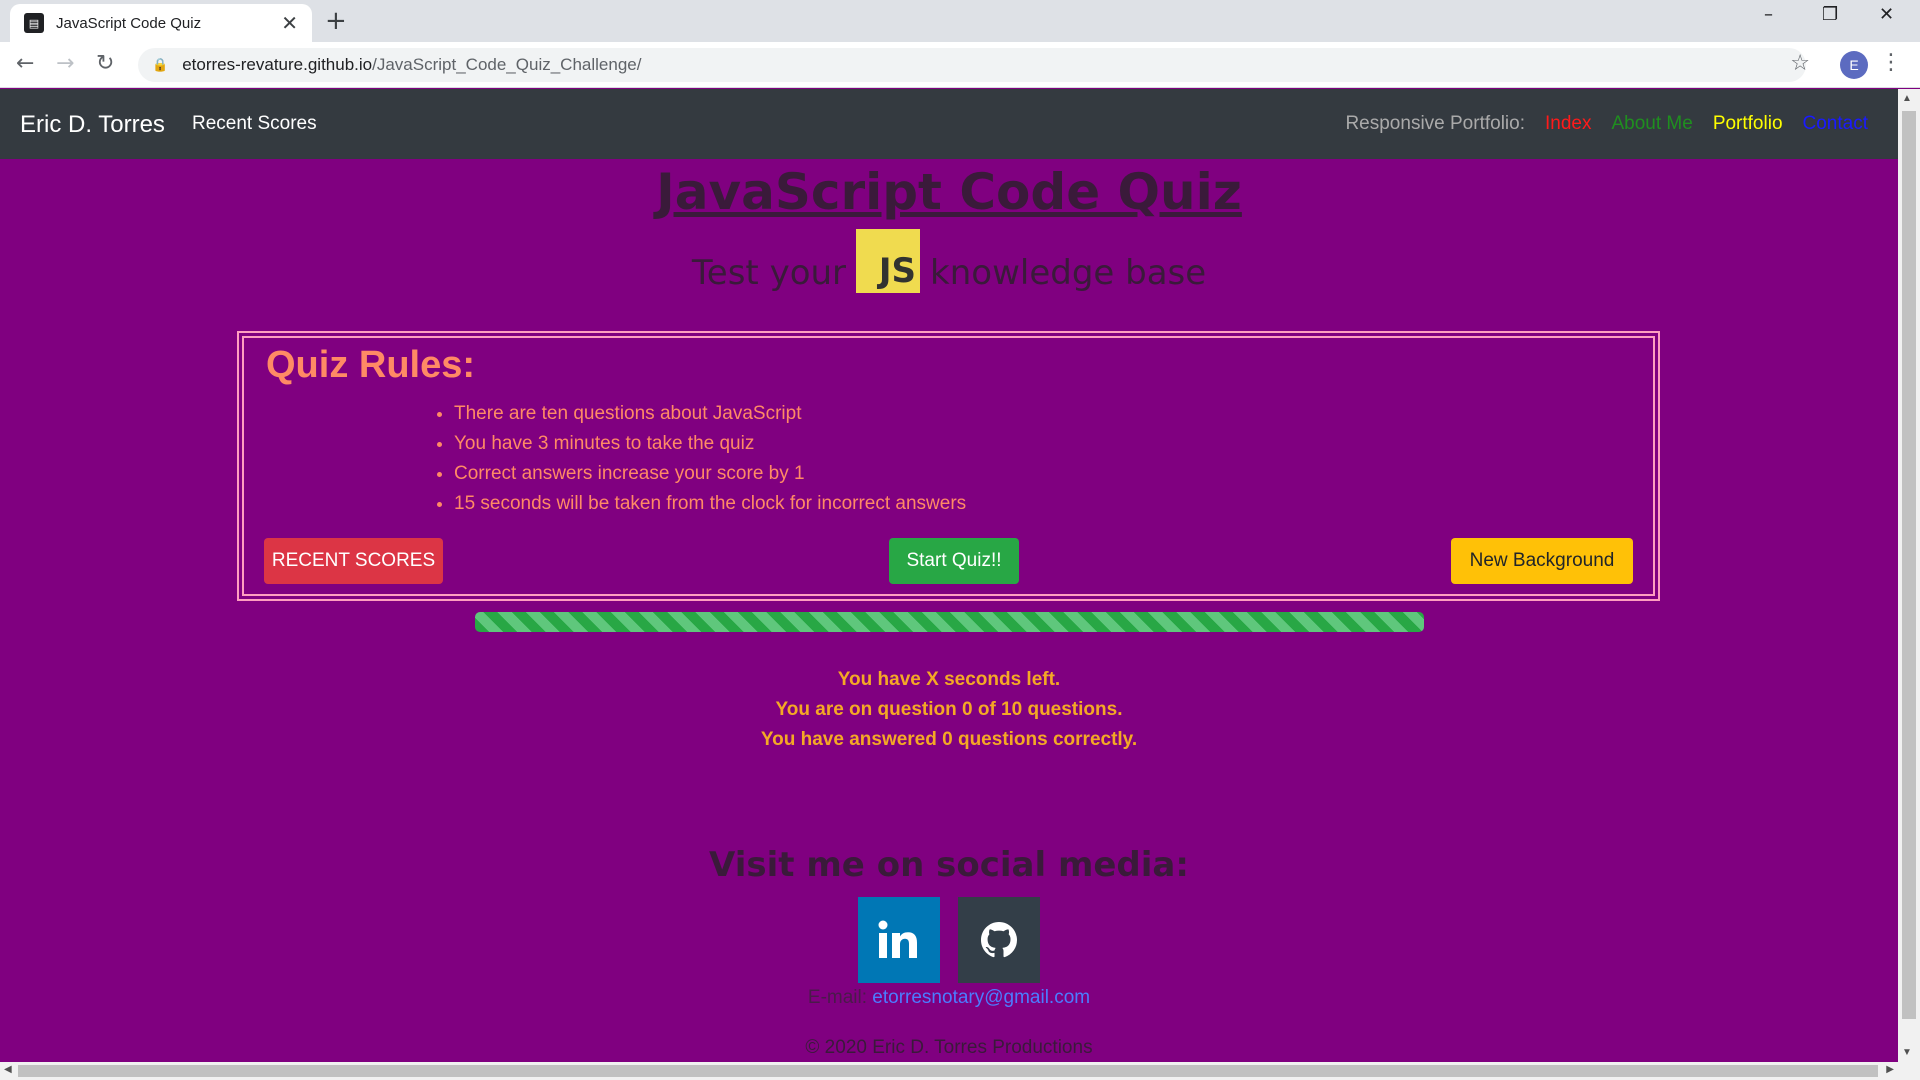 The image size is (1920, 1080). Describe the element at coordinates (507, 64) in the screenshot. I see `url-path: /JavaScript_Code_Quiz_Challenge/` at that location.